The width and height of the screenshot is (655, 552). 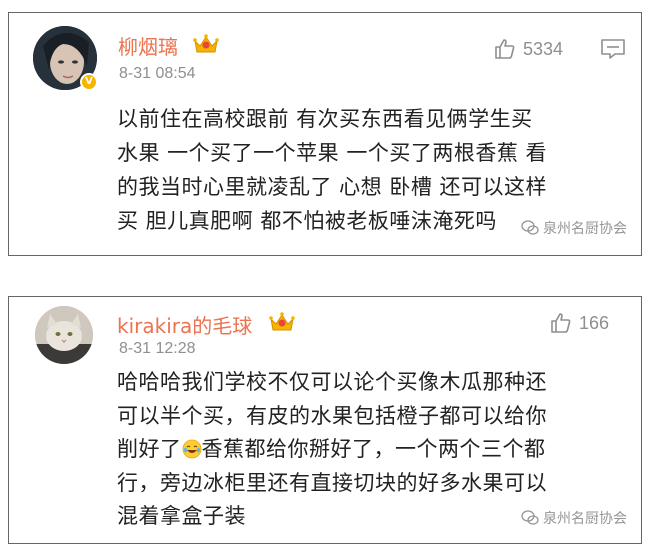 What do you see at coordinates (332, 482) in the screenshot?
I see `comment-line: 行，旁边冰柜里还有直接切块的好多水果可以` at bounding box center [332, 482].